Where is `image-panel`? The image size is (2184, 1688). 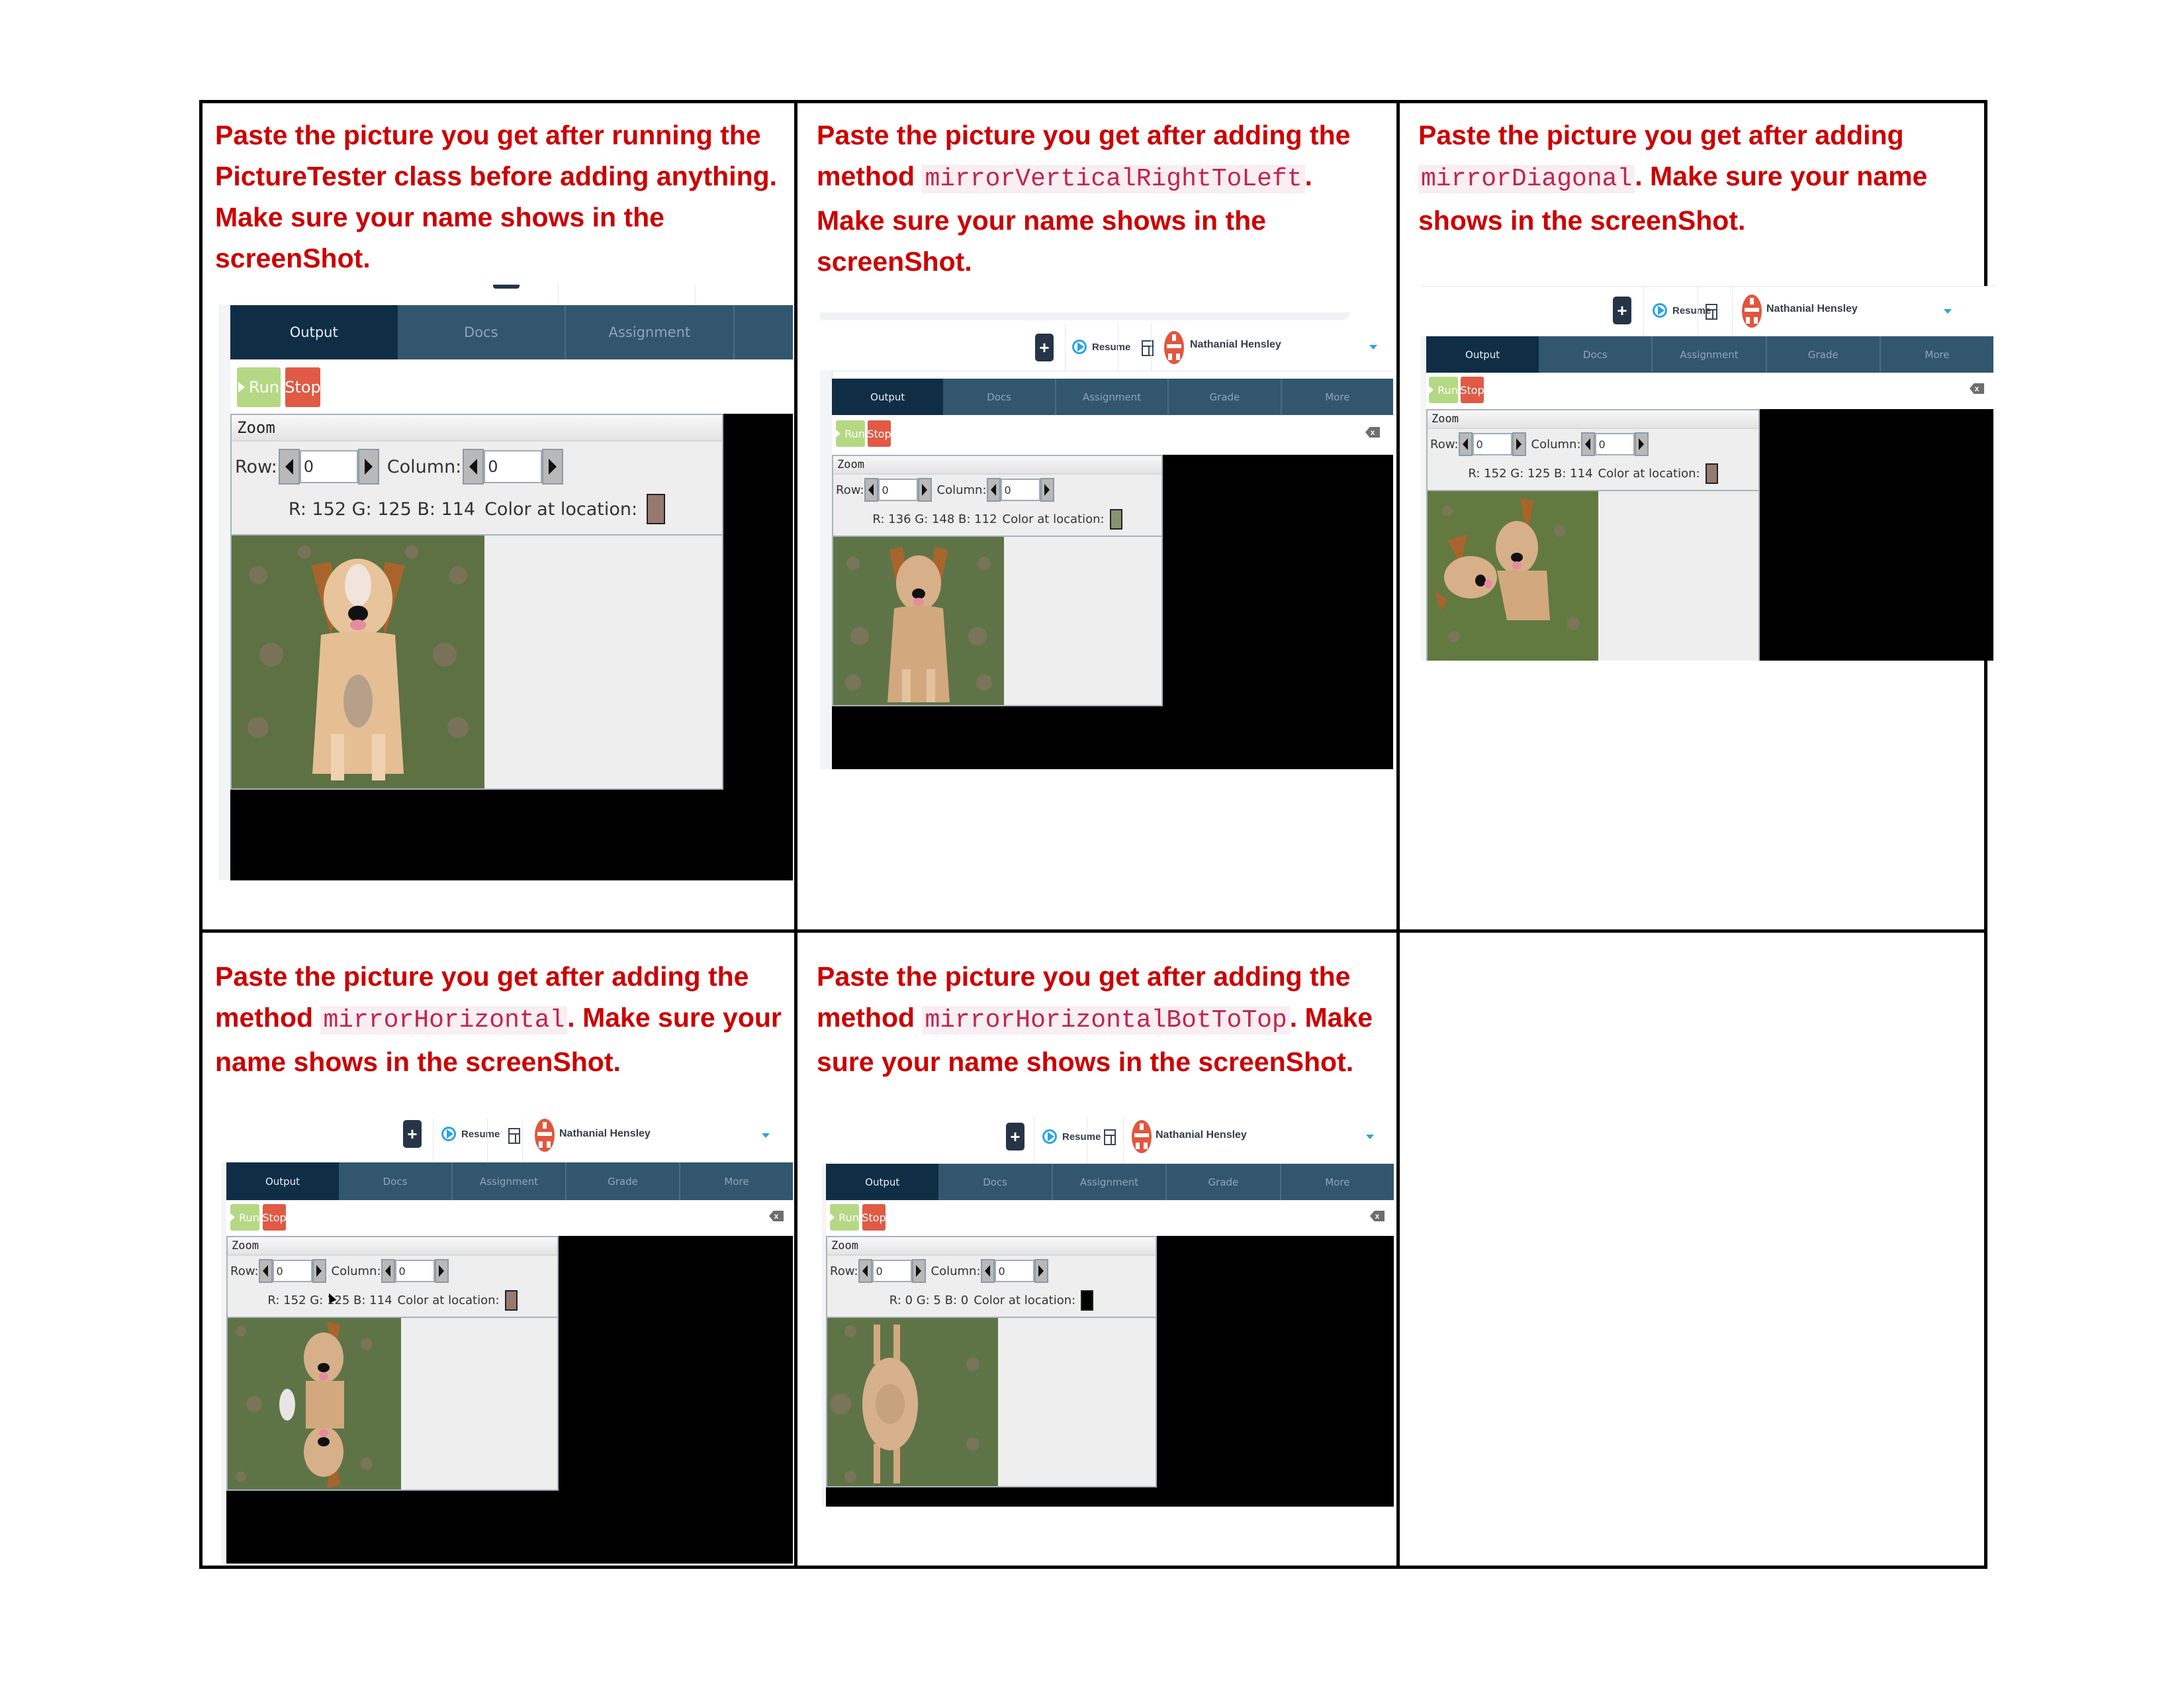 image-panel is located at coordinates (1593, 575).